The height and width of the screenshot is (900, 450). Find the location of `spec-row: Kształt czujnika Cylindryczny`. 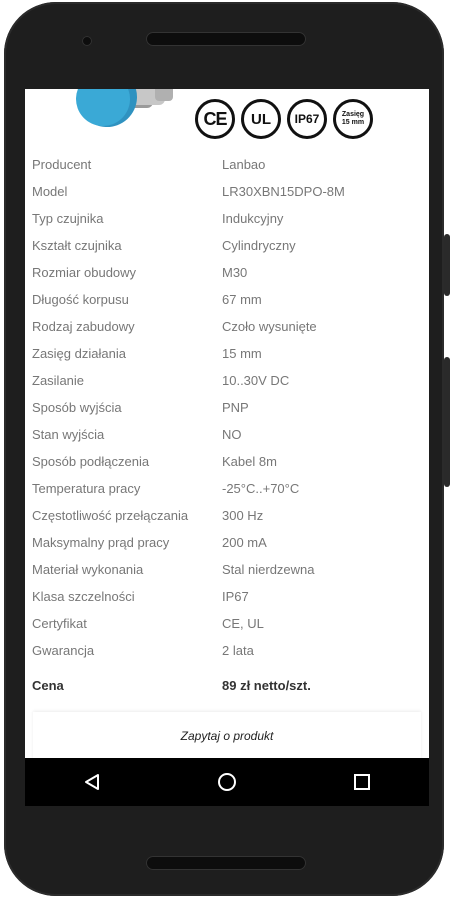

spec-row: Kształt czujnika Cylindryczny is located at coordinates (227, 245).